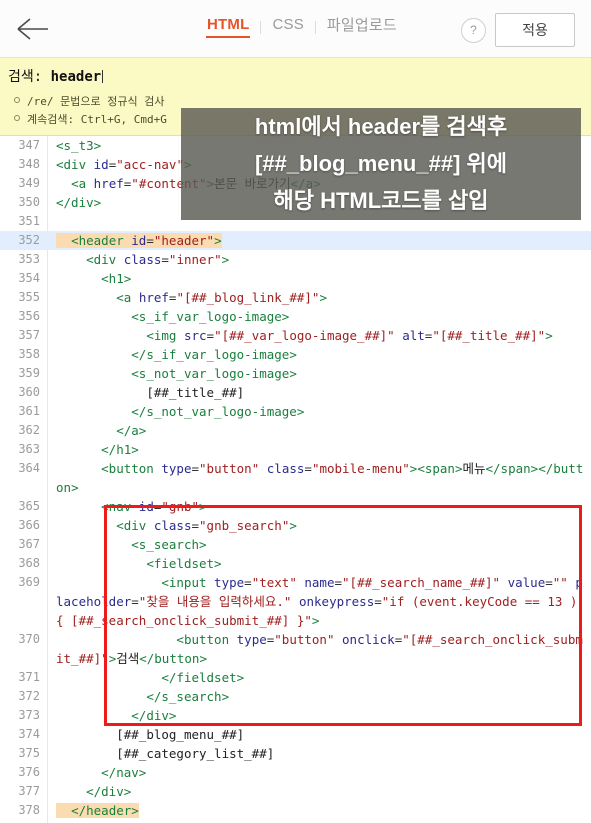 The width and height of the screenshot is (591, 823). What do you see at coordinates (29, 259) in the screenshot?
I see `line-number: 353` at bounding box center [29, 259].